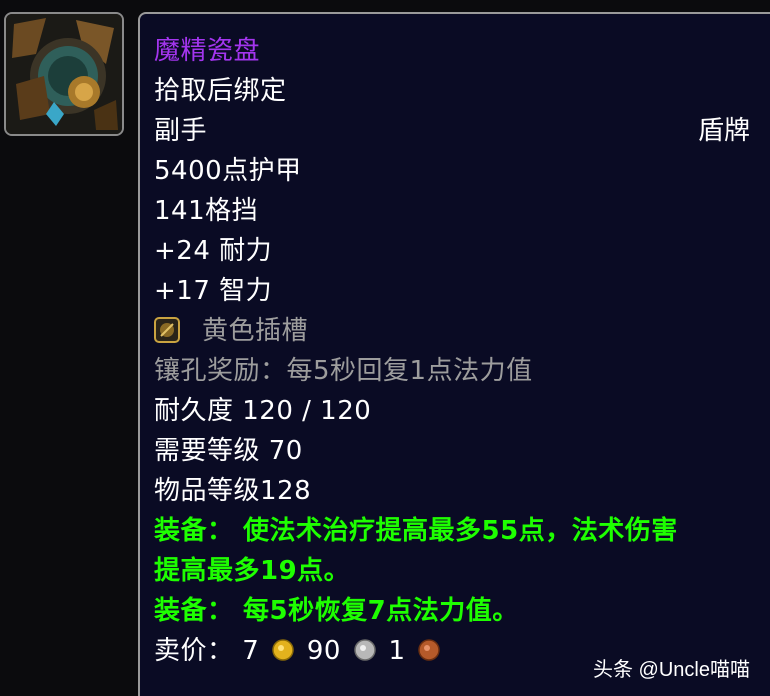 Image resolution: width=770 pixels, height=696 pixels. What do you see at coordinates (207, 51) in the screenshot?
I see `item-name: 魔精瓷盘` at bounding box center [207, 51].